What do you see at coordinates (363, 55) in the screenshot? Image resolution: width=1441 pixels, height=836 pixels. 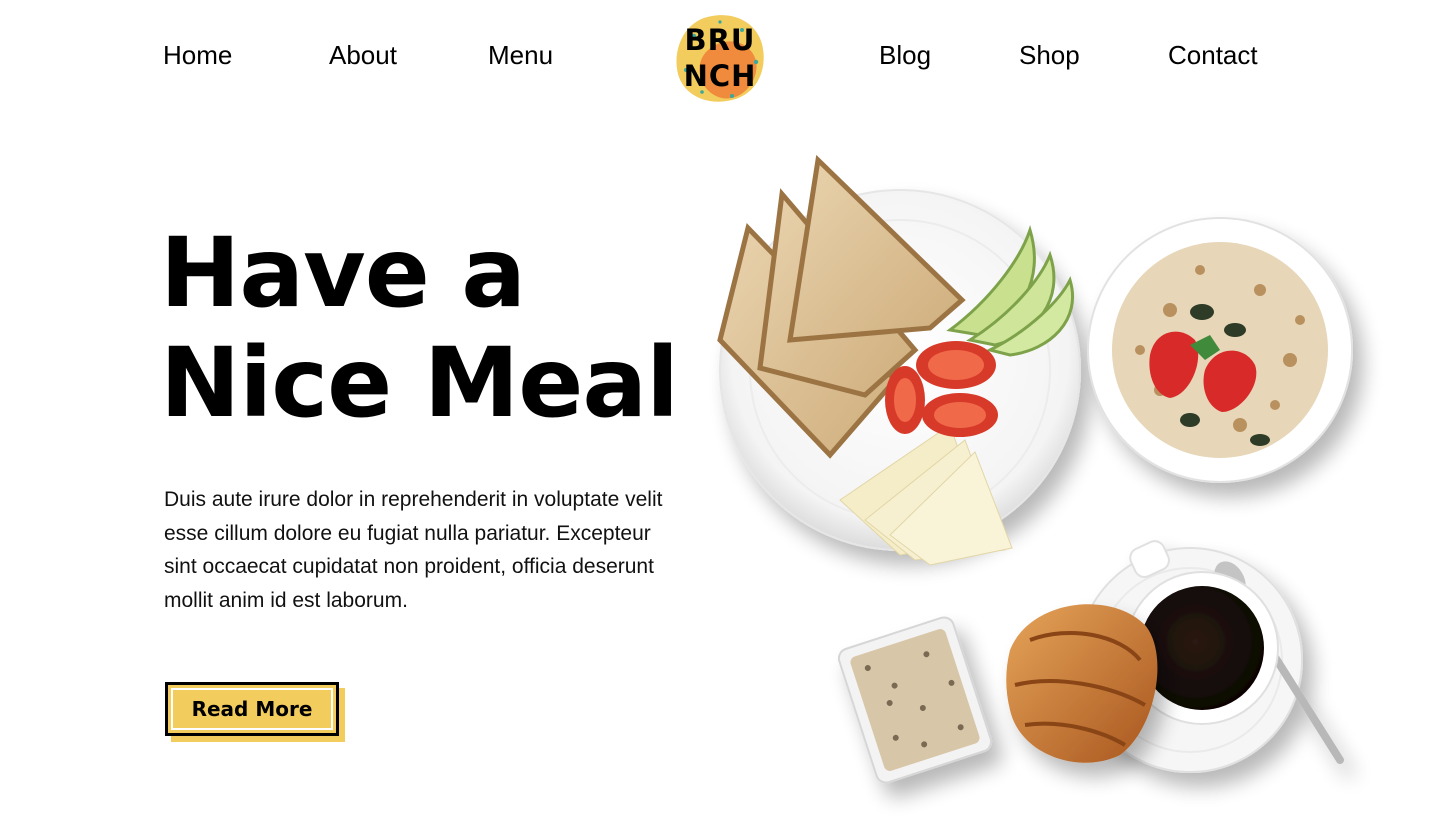 I see `nav-link-about: About` at bounding box center [363, 55].